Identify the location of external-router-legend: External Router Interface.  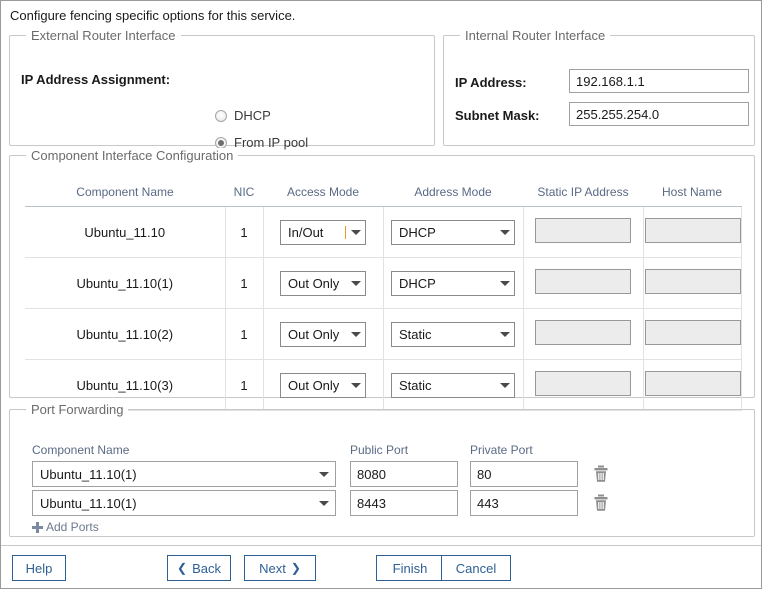
(103, 35).